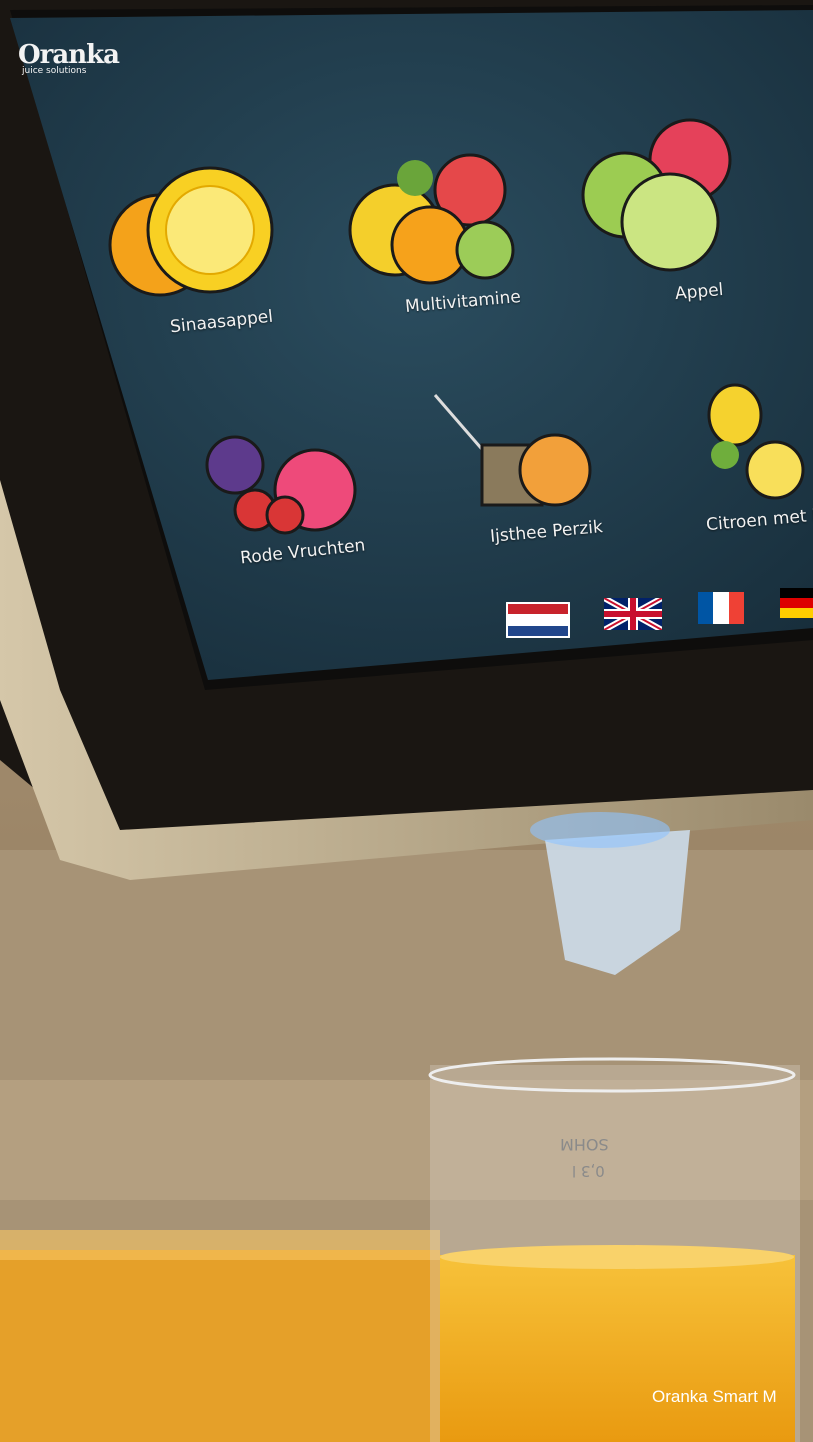 The image size is (813, 1442). Describe the element at coordinates (588, 1171) in the screenshot. I see `glass-volume-mark: 0,3 l` at that location.